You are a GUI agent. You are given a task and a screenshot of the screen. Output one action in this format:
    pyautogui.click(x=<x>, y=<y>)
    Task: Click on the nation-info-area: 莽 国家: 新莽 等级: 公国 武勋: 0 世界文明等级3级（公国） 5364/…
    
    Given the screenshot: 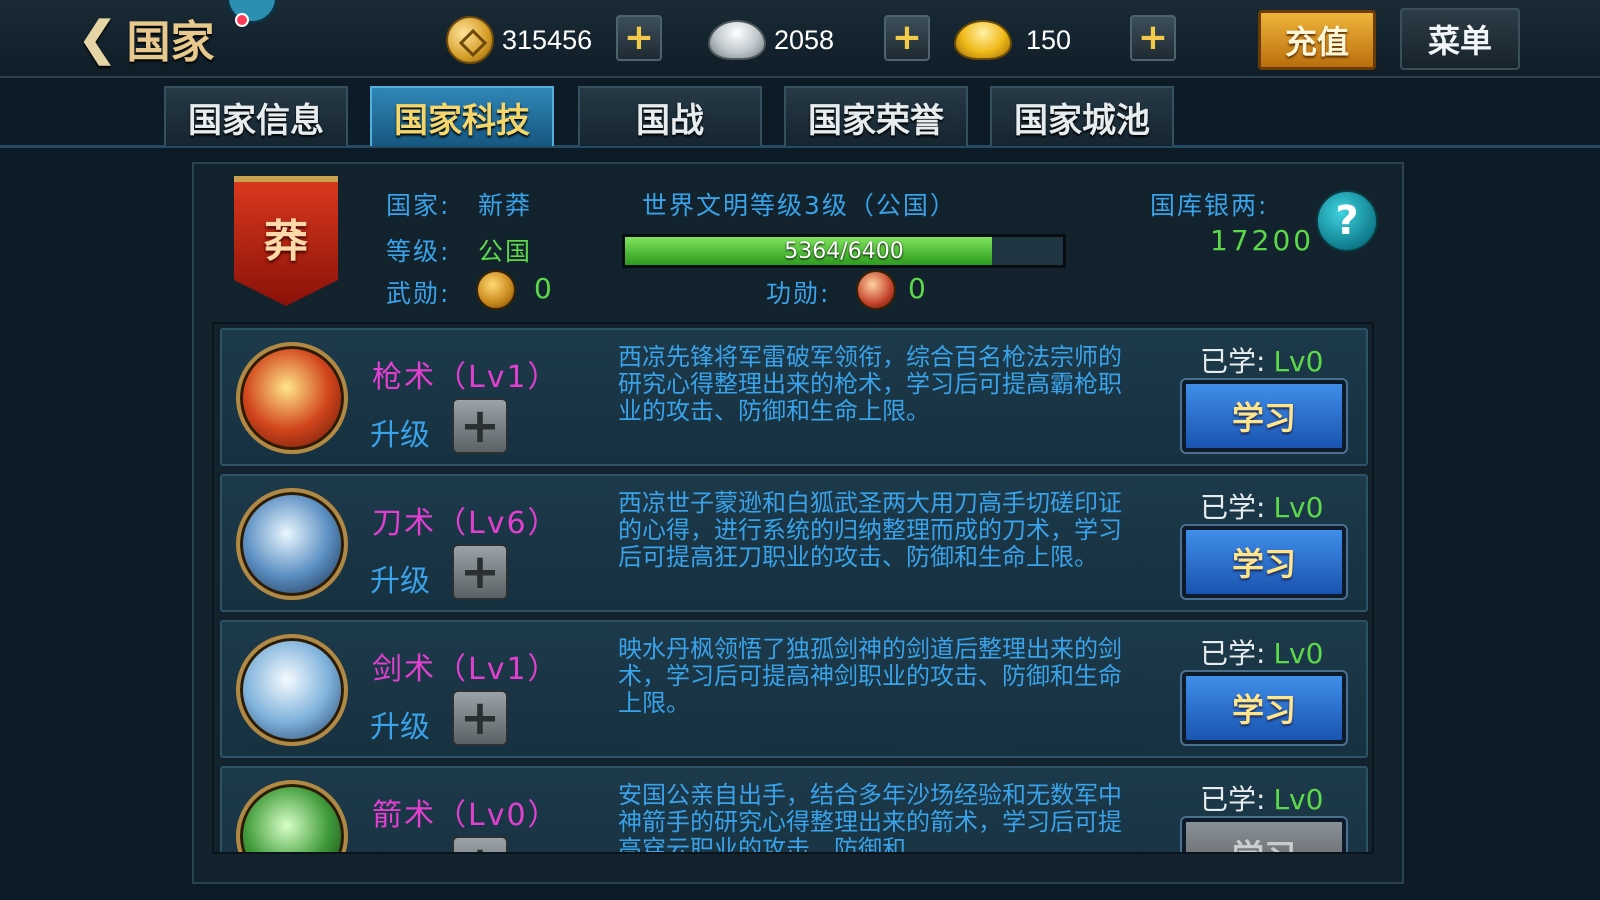 What is the action you would take?
    pyautogui.click(x=798, y=241)
    